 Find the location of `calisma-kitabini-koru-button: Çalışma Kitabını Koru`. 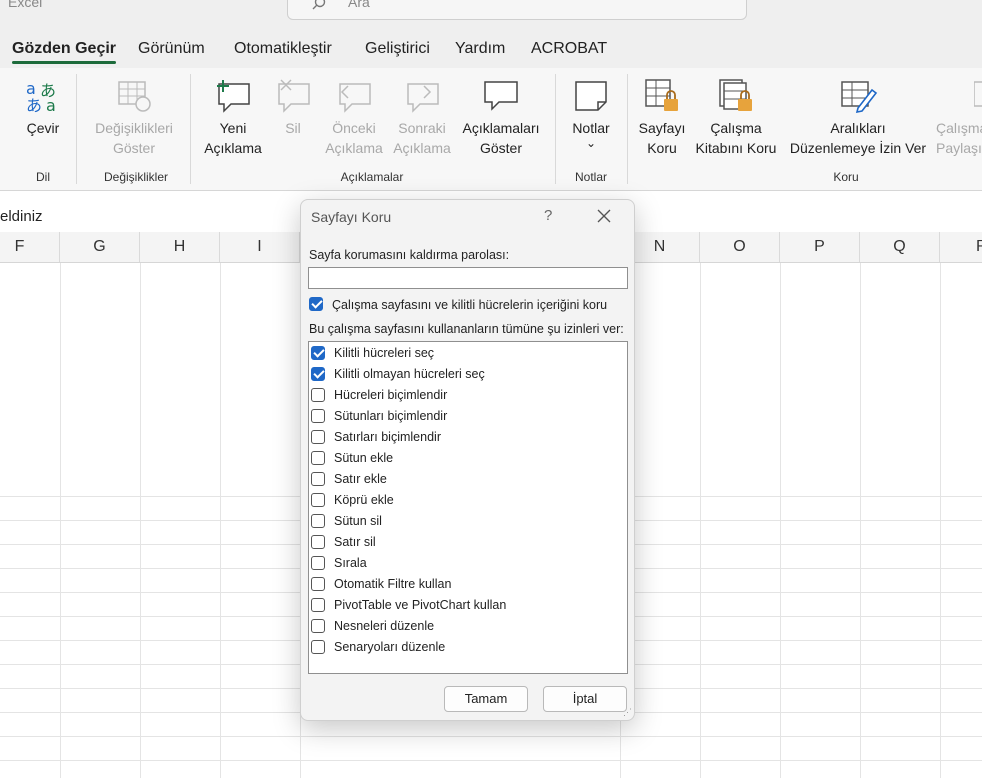

calisma-kitabini-koru-button: Çalışma Kitabını Koru is located at coordinates (736, 118).